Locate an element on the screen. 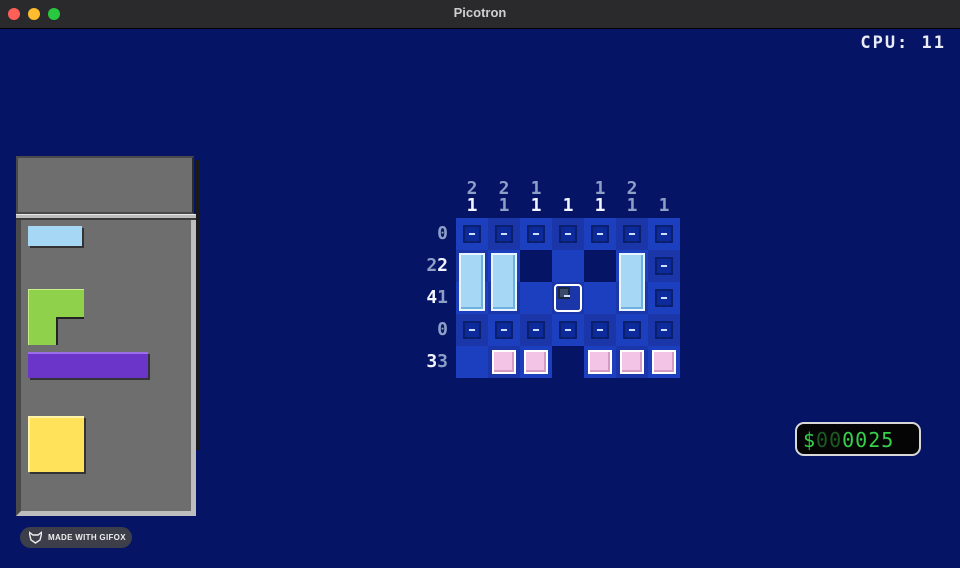  purple-bar-piece is located at coordinates (88, 365).